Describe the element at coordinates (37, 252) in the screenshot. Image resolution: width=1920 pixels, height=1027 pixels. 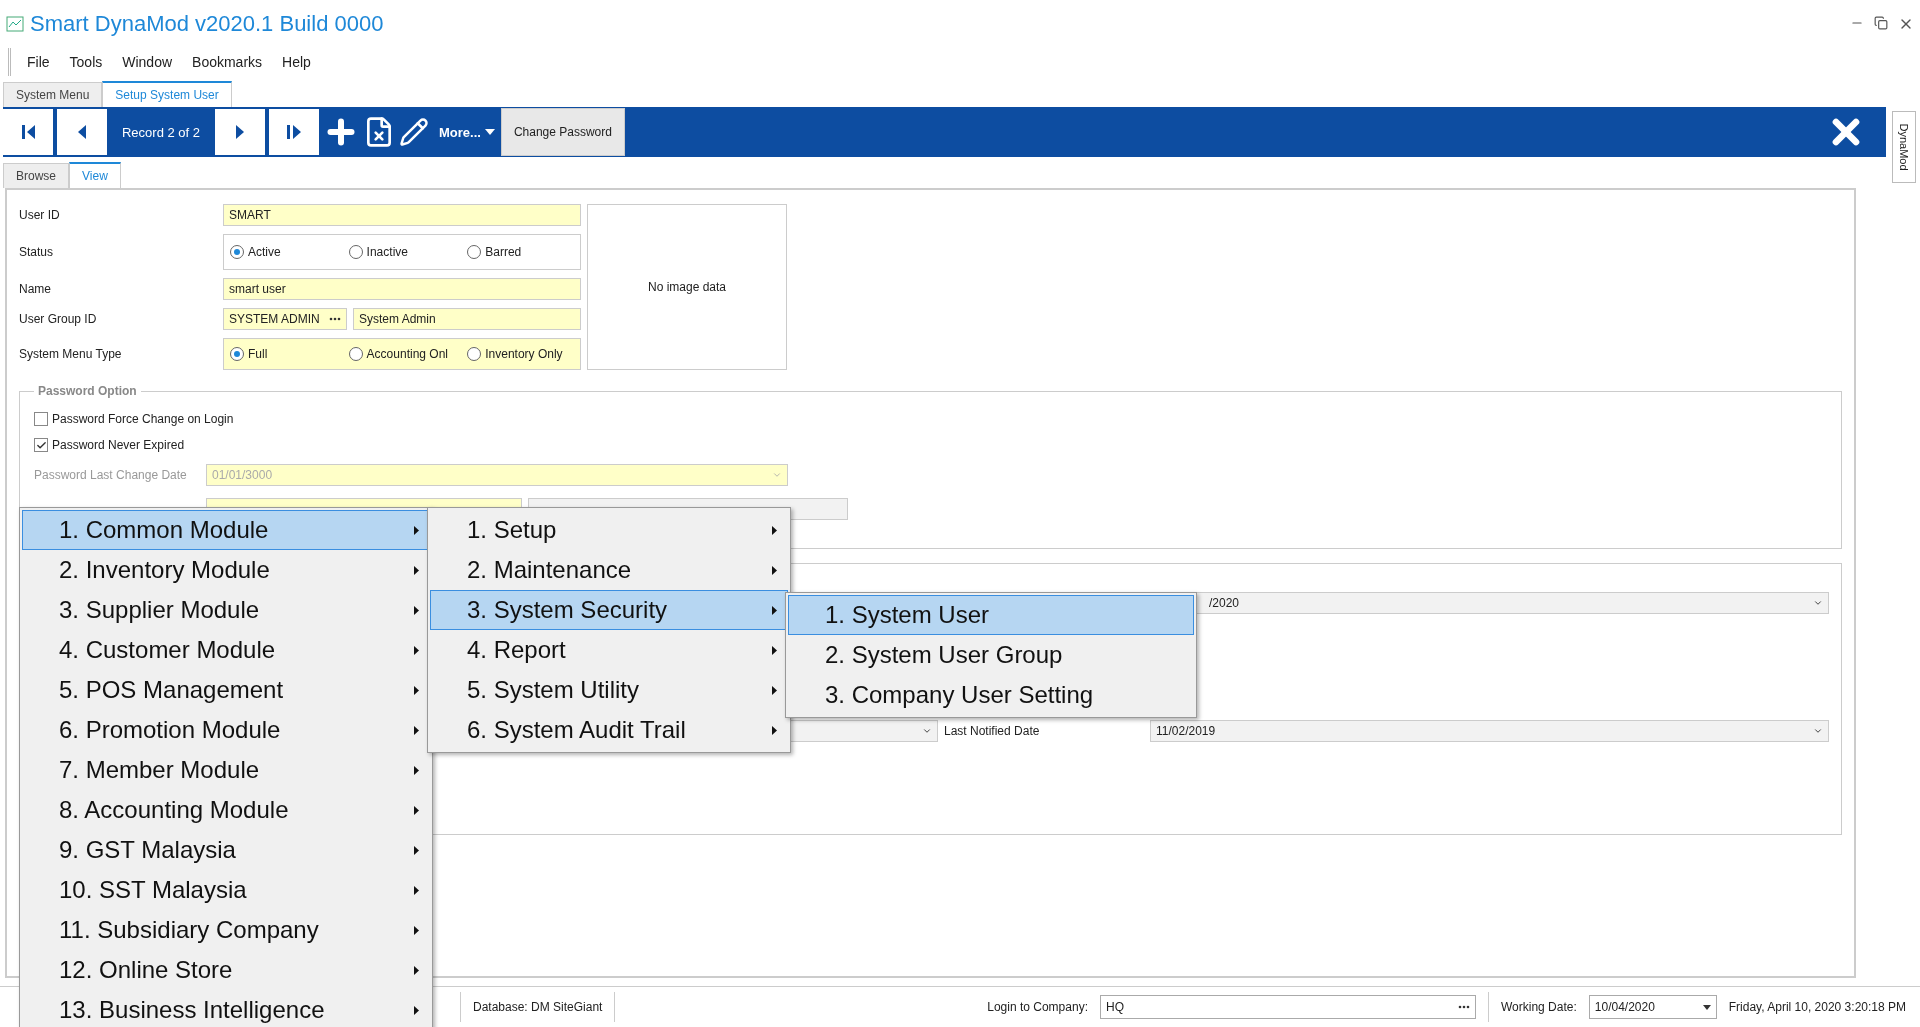
I see `field-label: Status` at that location.